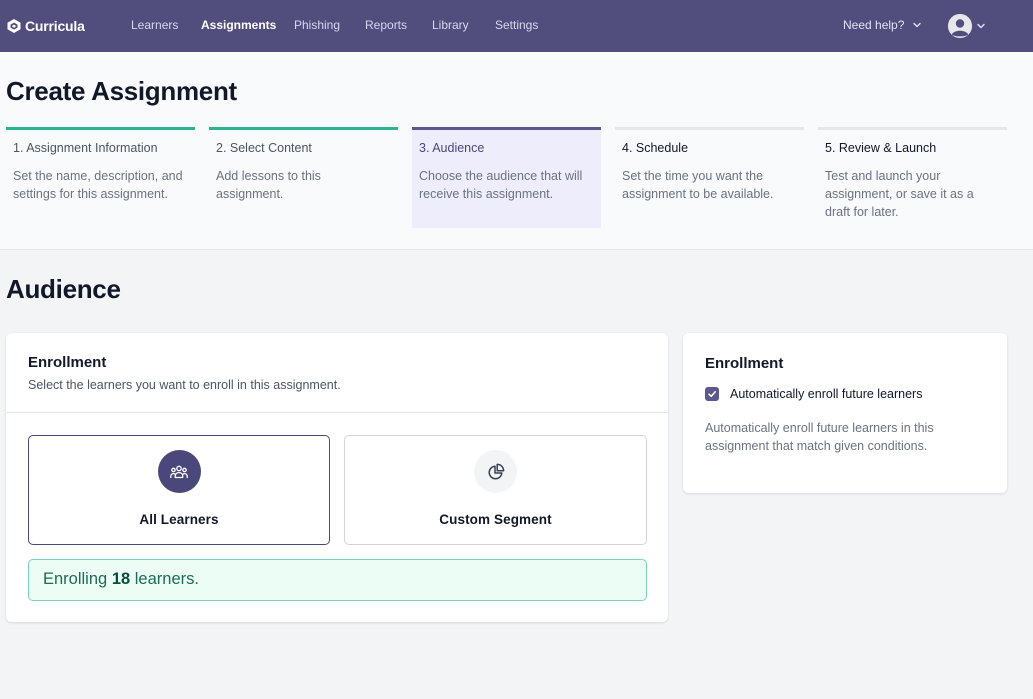 The height and width of the screenshot is (699, 1033). Describe the element at coordinates (744, 363) in the screenshot. I see `auto-enroll-card-title: Enrollment` at that location.